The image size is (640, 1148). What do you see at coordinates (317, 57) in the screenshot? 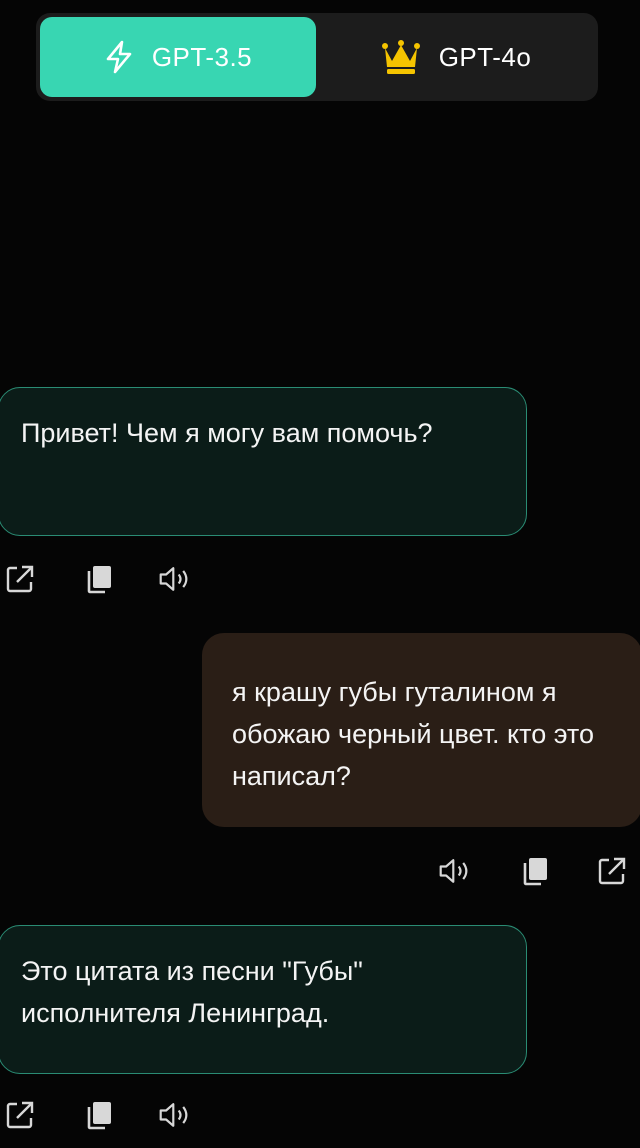
I see `model-switch: GPT-3.5 GPT-4o` at bounding box center [317, 57].